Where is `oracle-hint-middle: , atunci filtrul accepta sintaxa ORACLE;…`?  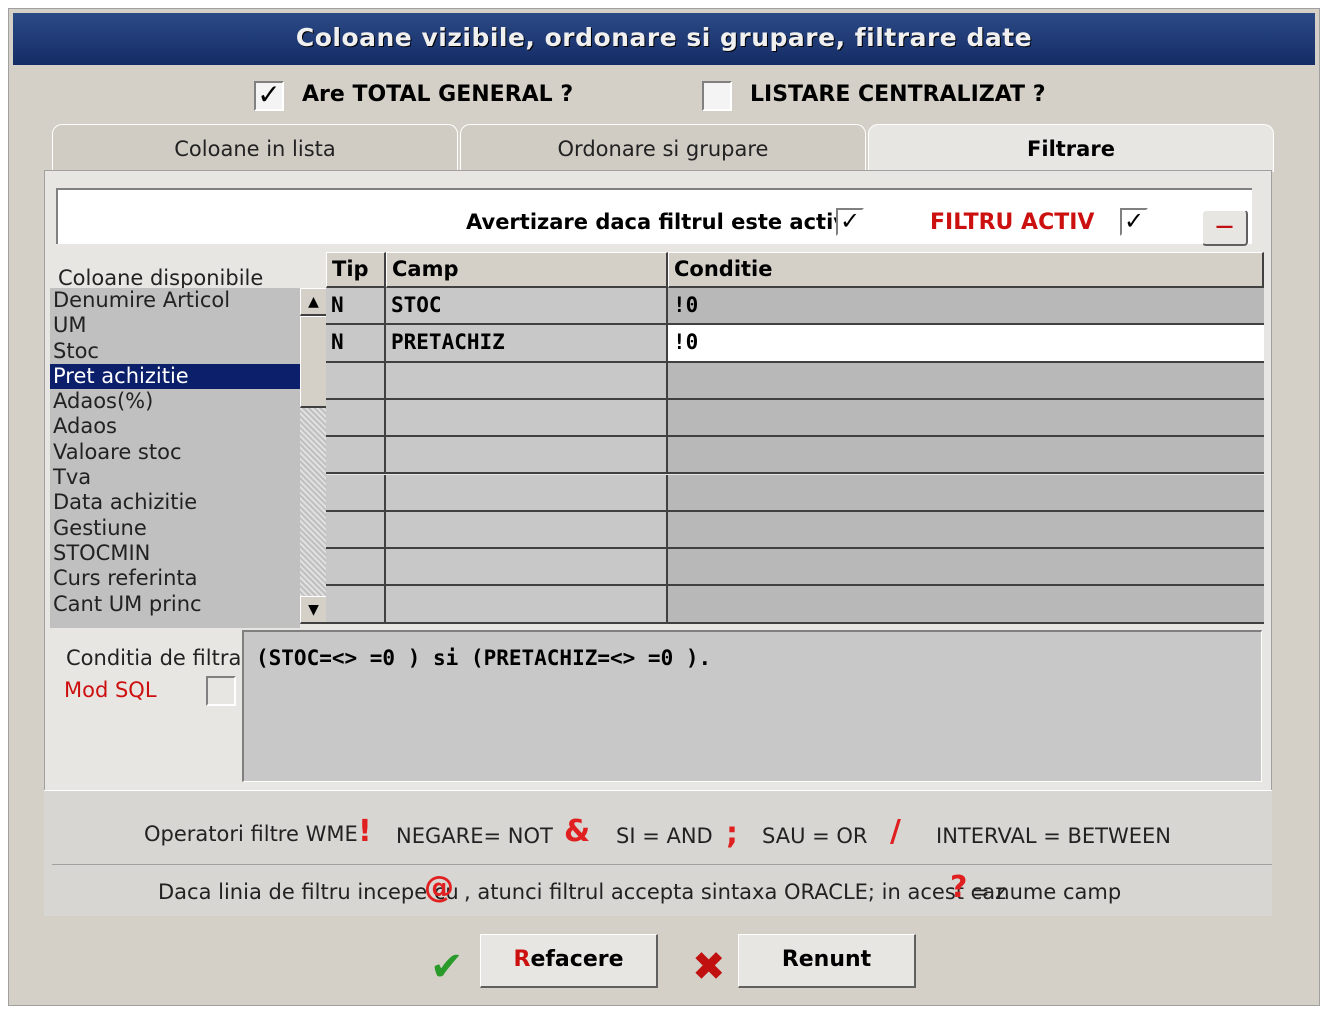
oracle-hint-middle: , atunci filtrul accepta sintaxa ORACLE;… is located at coordinates (735, 892).